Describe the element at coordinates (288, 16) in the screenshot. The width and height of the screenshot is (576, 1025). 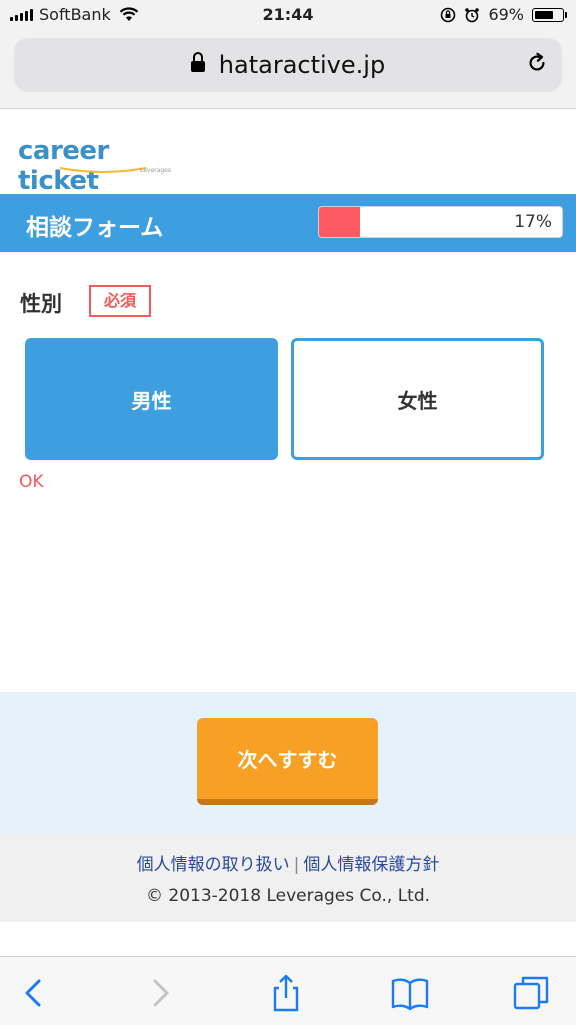
I see `status-bar: SoftBank 21:44 69%` at that location.